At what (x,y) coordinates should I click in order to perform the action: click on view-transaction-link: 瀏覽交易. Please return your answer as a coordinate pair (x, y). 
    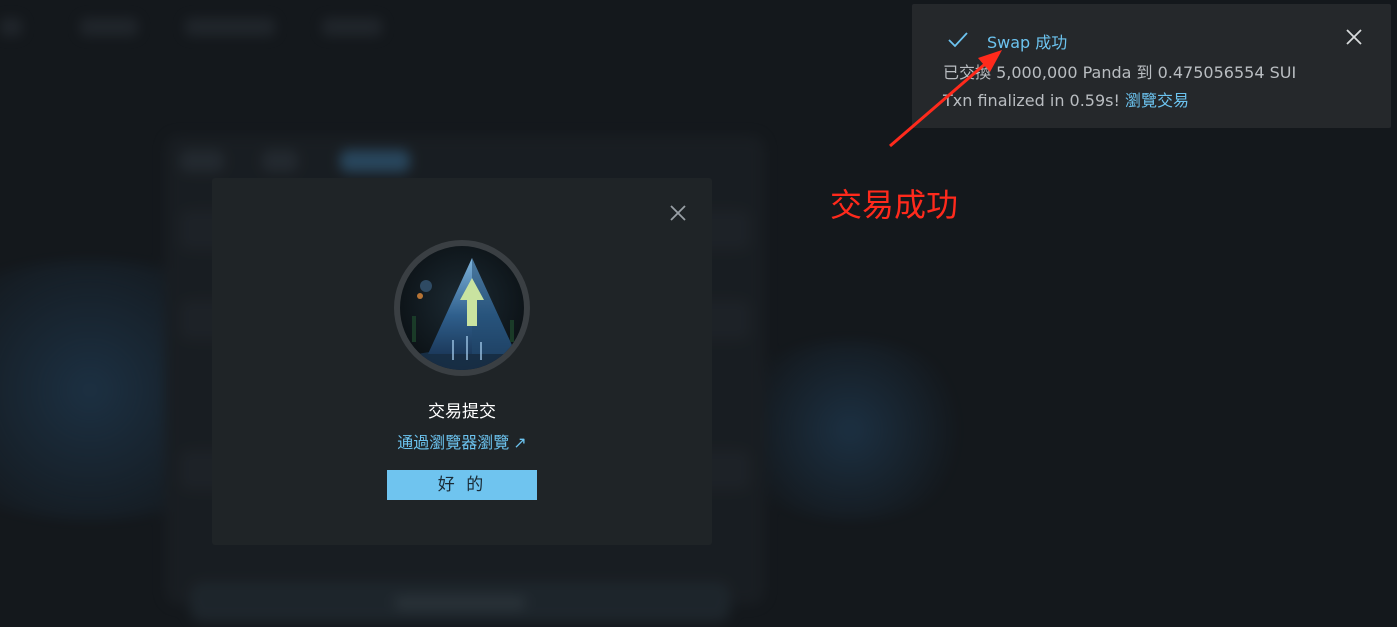
    Looking at the image, I should click on (1157, 100).